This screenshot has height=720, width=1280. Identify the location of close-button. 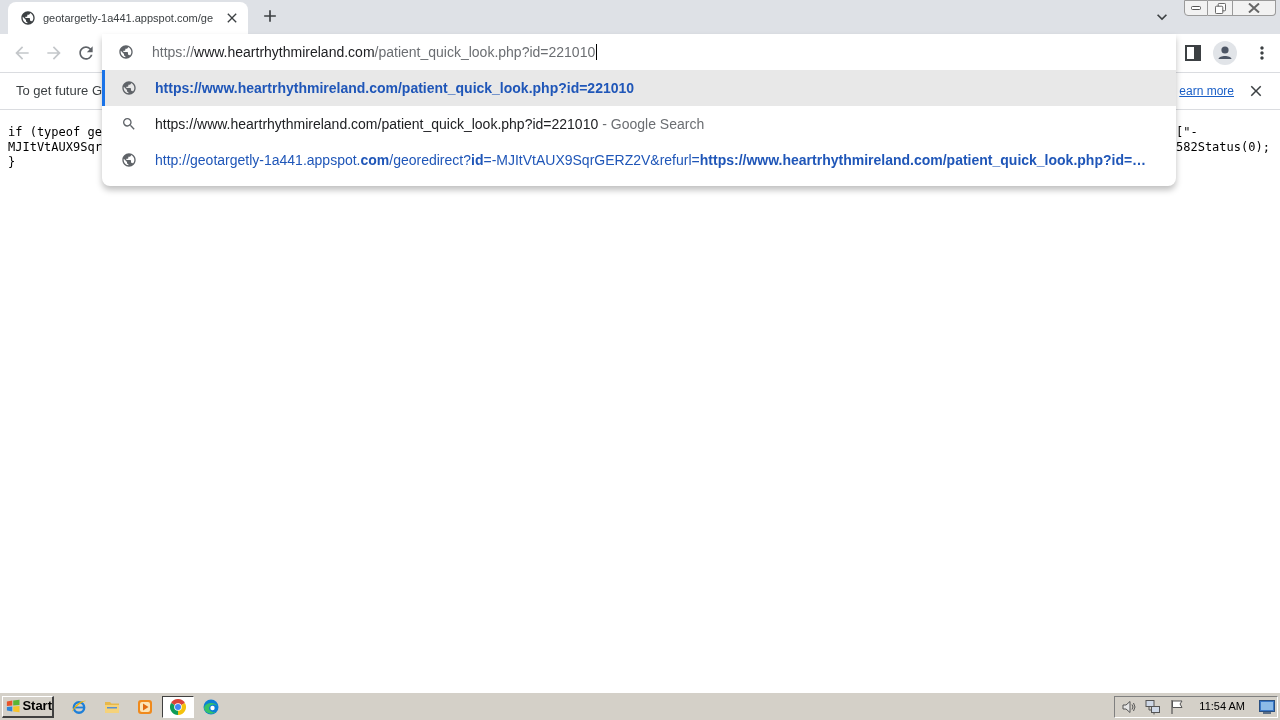
(1254, 8).